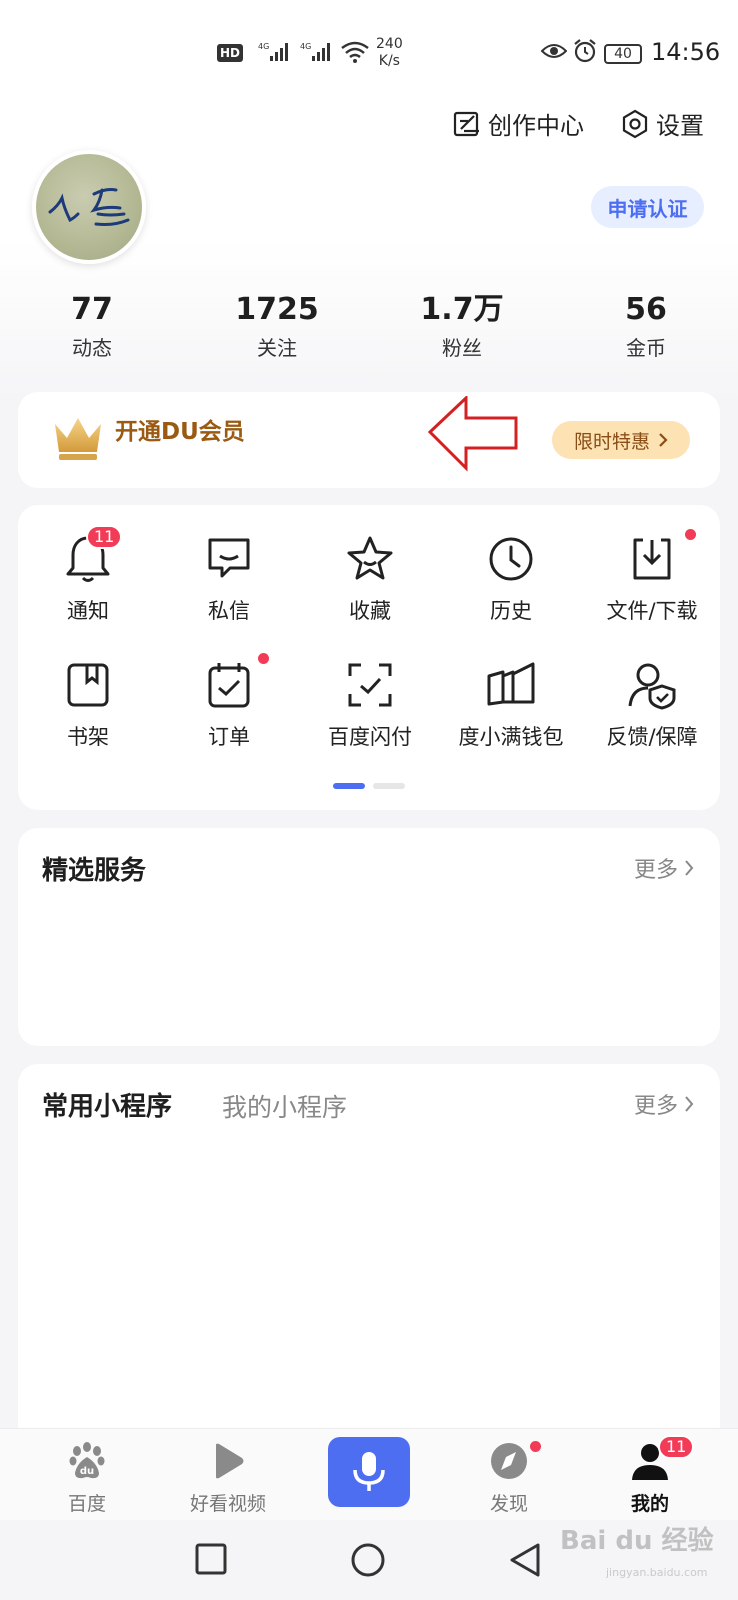  Describe the element at coordinates (230, 53) in the screenshot. I see `hd-indicator: HD` at that location.